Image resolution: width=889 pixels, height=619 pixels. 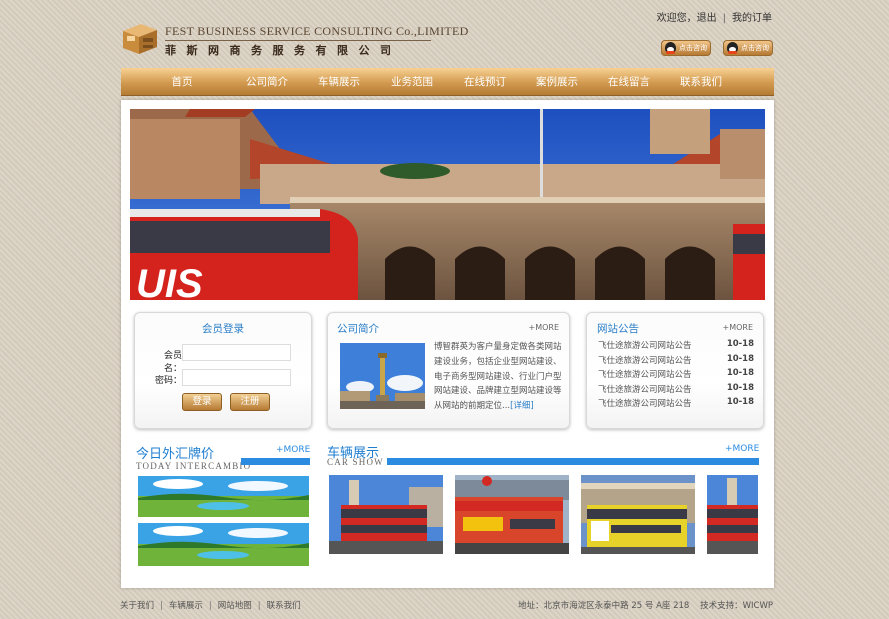 What do you see at coordinates (235, 606) in the screenshot?
I see `footer-link-sitemap: 网站地图` at bounding box center [235, 606].